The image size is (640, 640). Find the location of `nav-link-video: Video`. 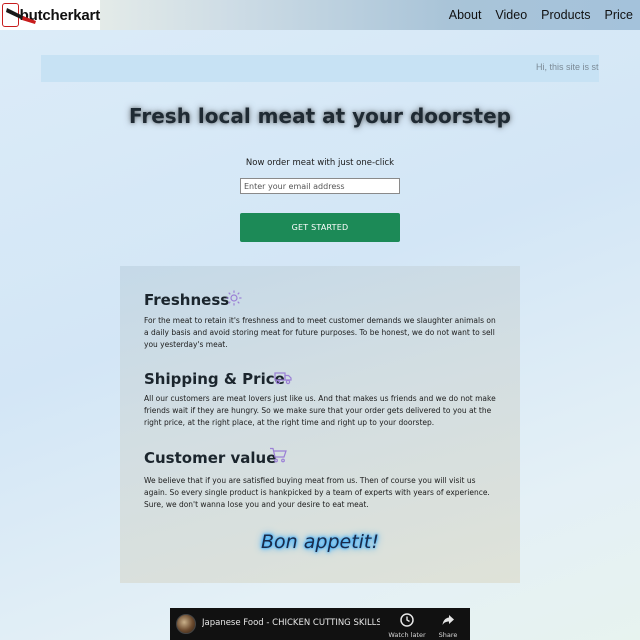

nav-link-video: Video is located at coordinates (511, 15).